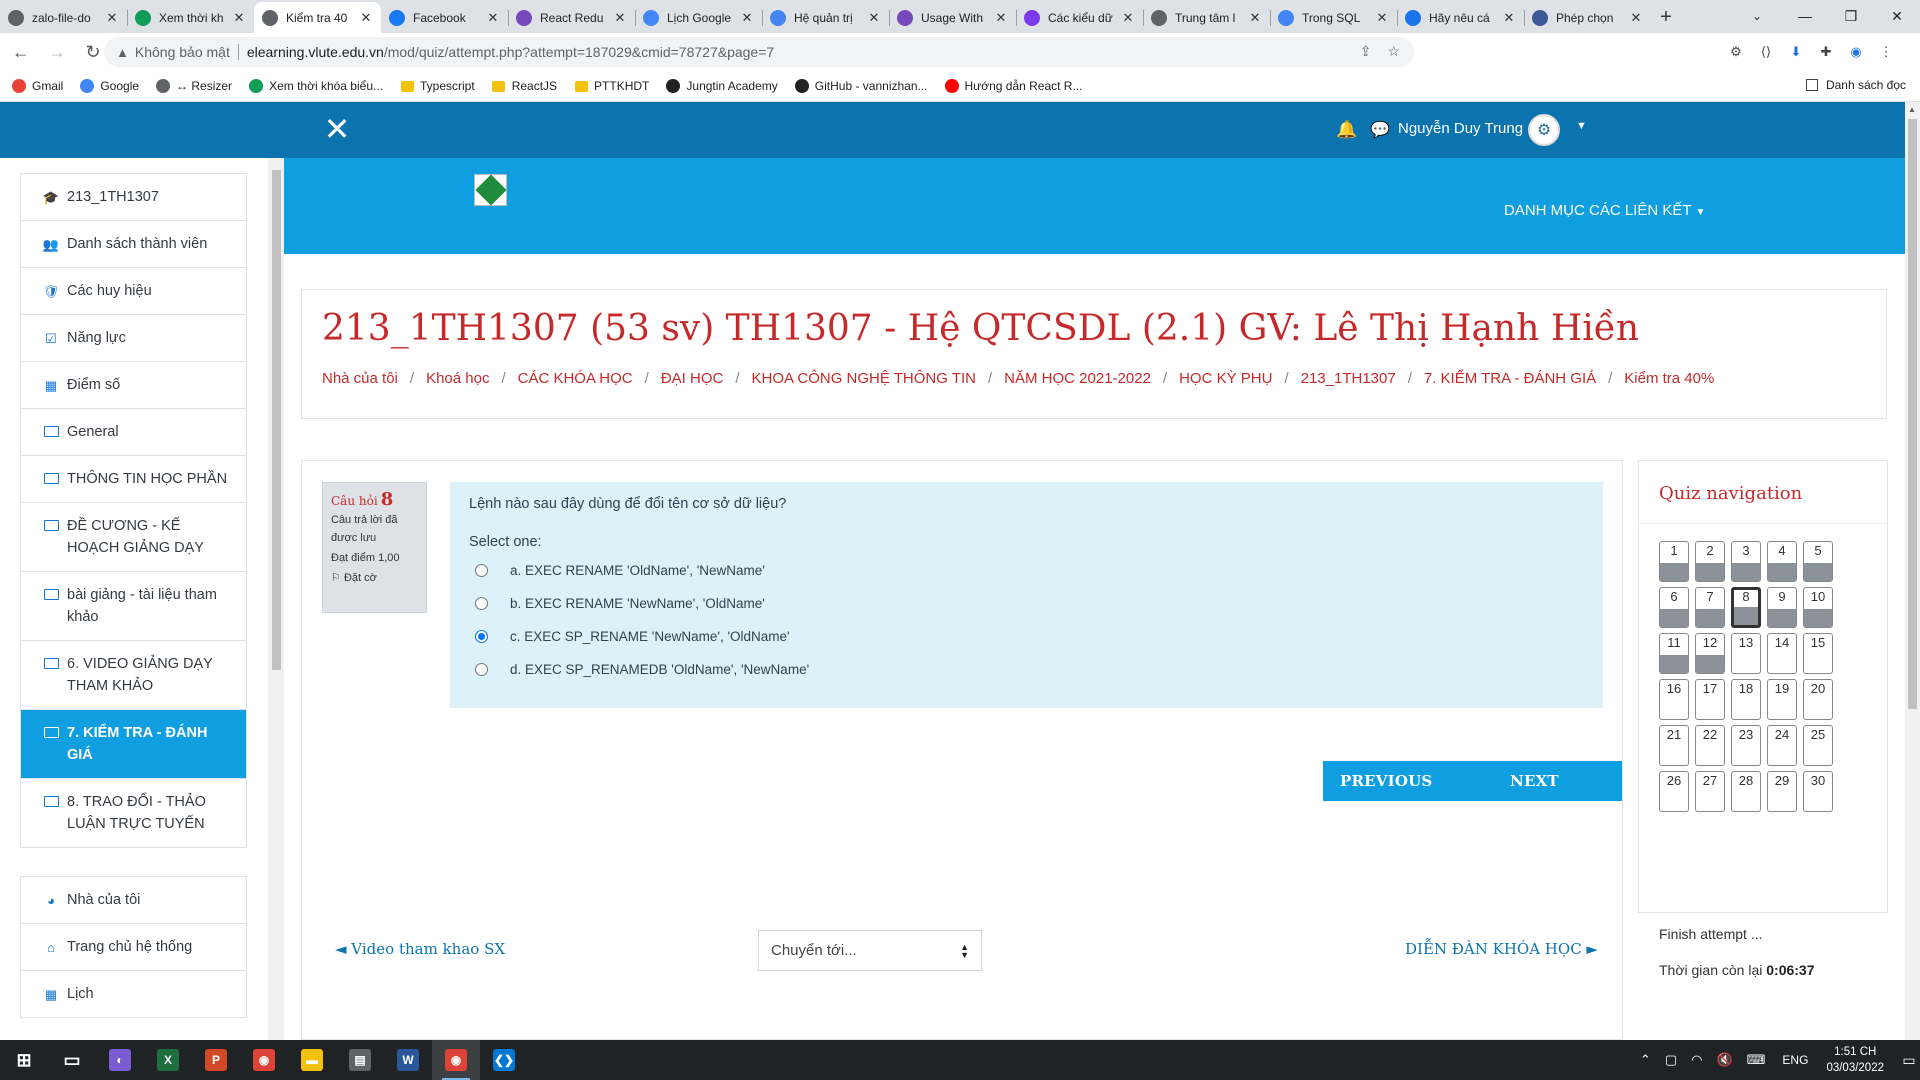 Image resolution: width=1920 pixels, height=1080 pixels. Describe the element at coordinates (1206, 17) in the screenshot. I see `browser-tab: Trung tâm l ✕` at that location.